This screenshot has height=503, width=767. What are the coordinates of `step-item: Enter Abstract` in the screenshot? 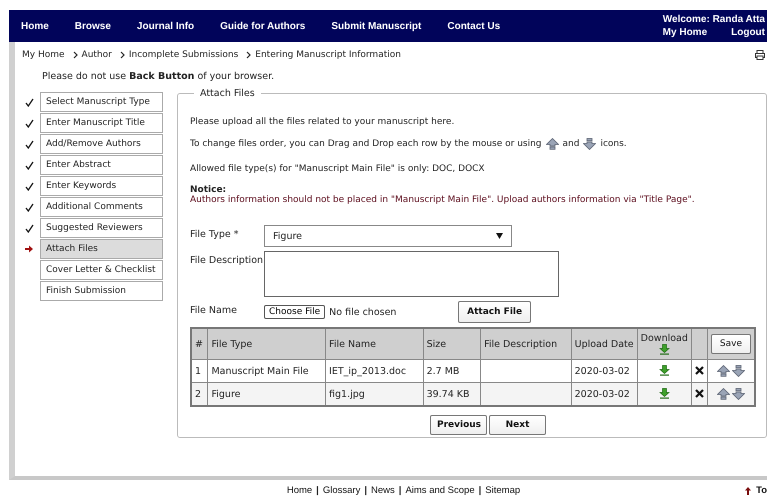 It's located at (101, 165).